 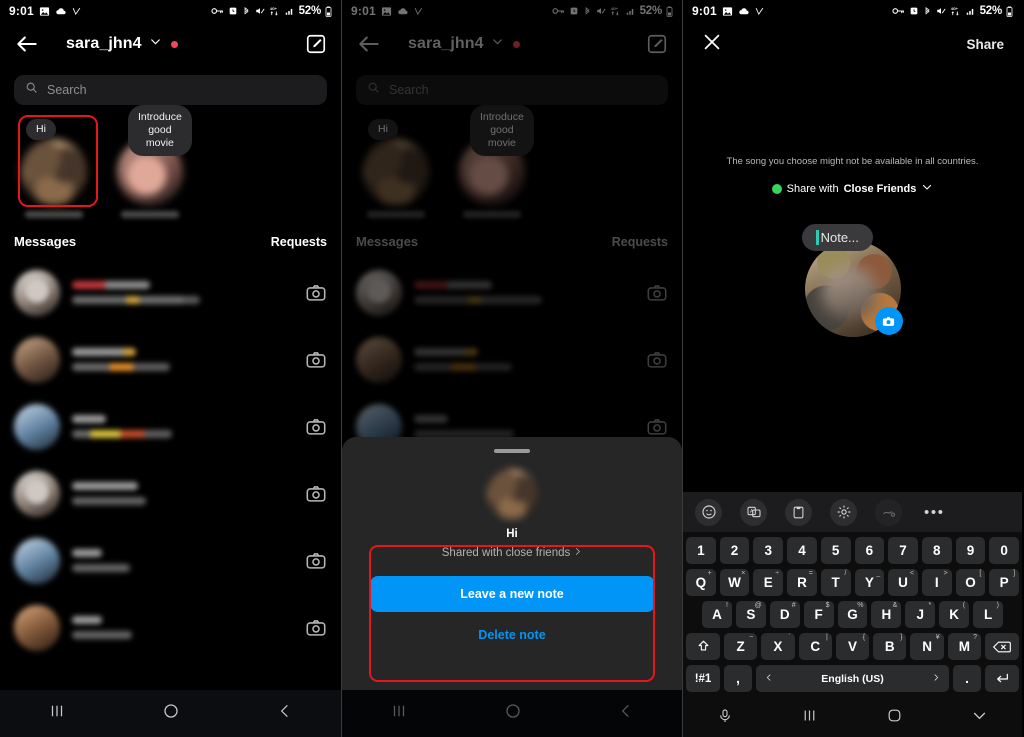 What do you see at coordinates (936, 582) in the screenshot?
I see `key-i: > I` at bounding box center [936, 582].